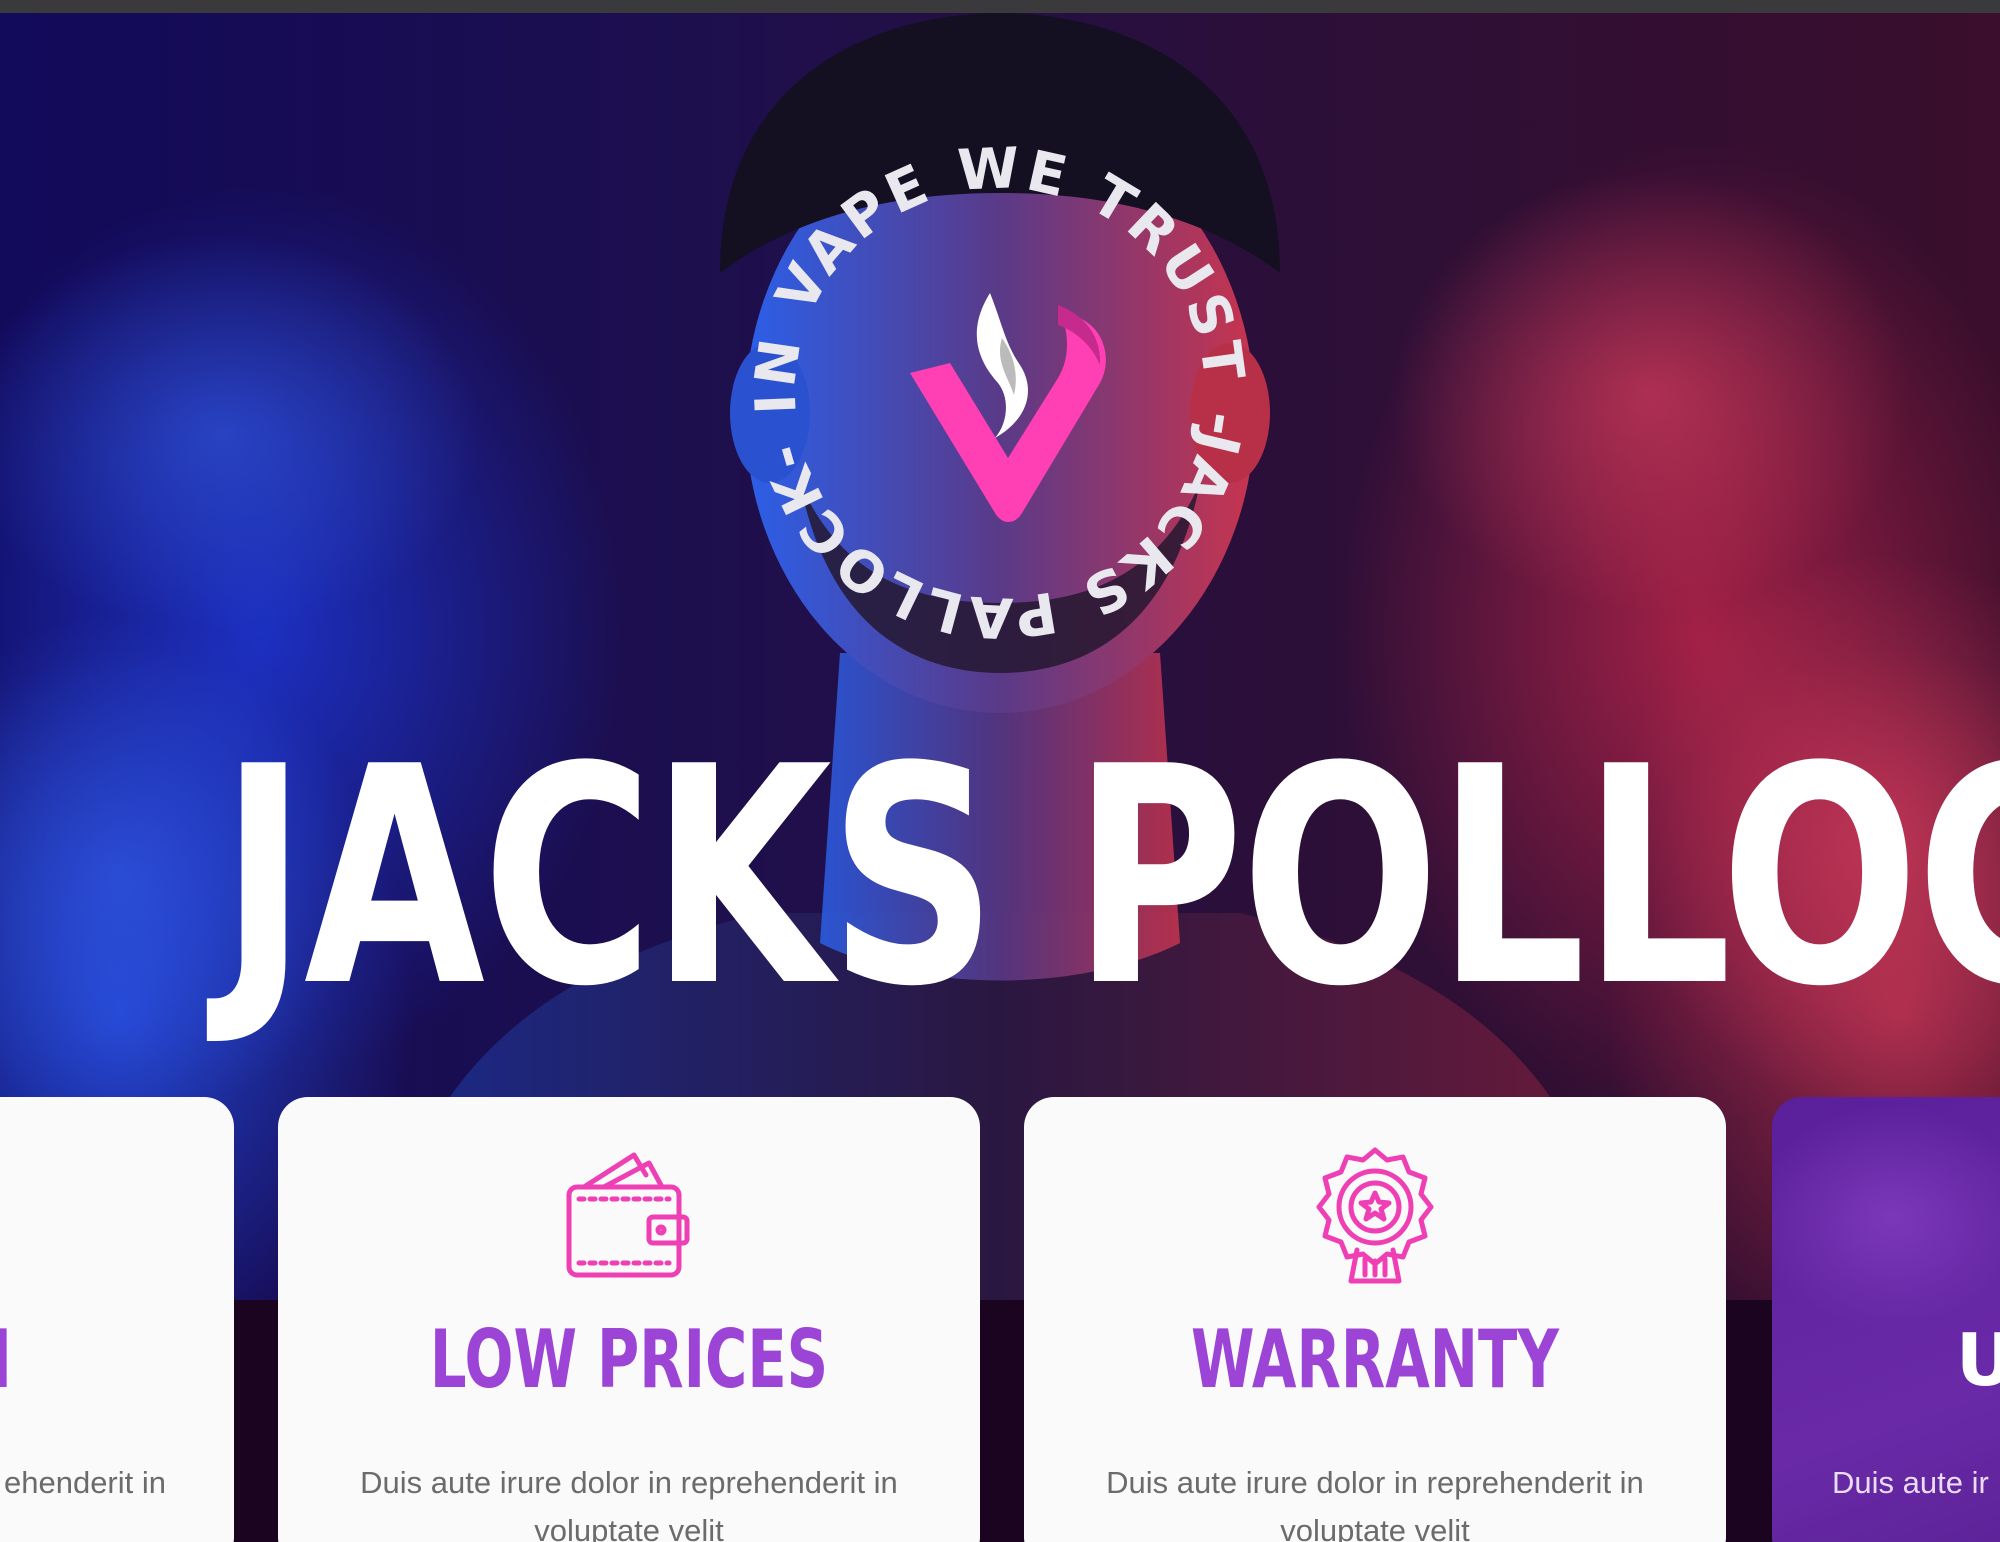 The height and width of the screenshot is (1542, 2000). What do you see at coordinates (1910, 1482) in the screenshot?
I see `feature-card-text: Duis aute ir` at bounding box center [1910, 1482].